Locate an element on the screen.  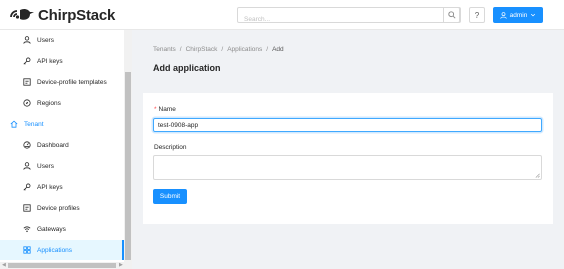
user-menu-button: admin is located at coordinates (518, 15).